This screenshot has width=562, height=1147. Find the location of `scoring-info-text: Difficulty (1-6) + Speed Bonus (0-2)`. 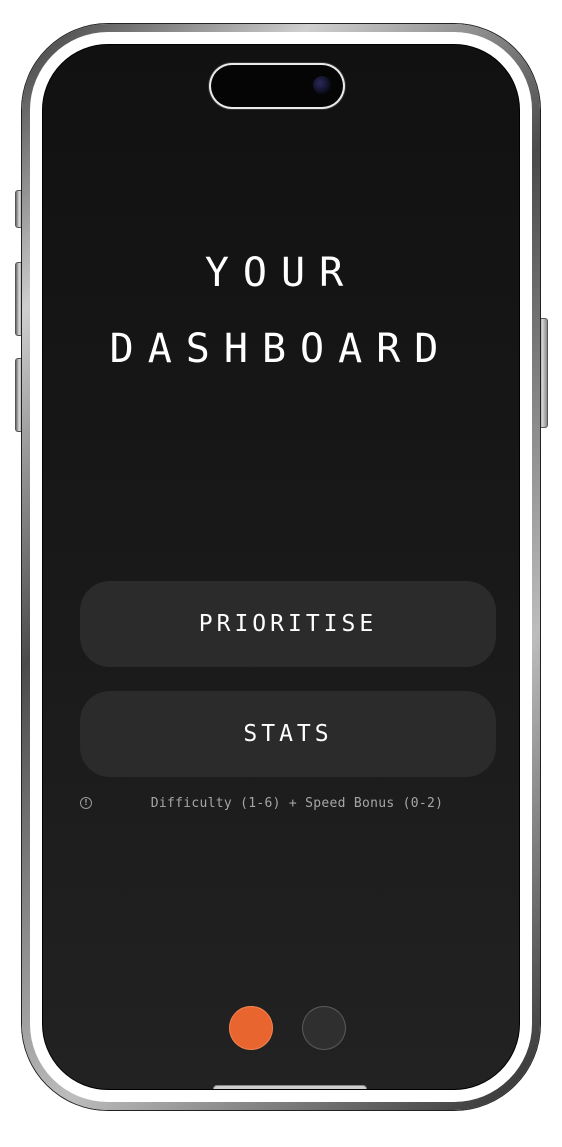

scoring-info-text: Difficulty (1-6) + Speed Bonus (0-2) is located at coordinates (297, 803).